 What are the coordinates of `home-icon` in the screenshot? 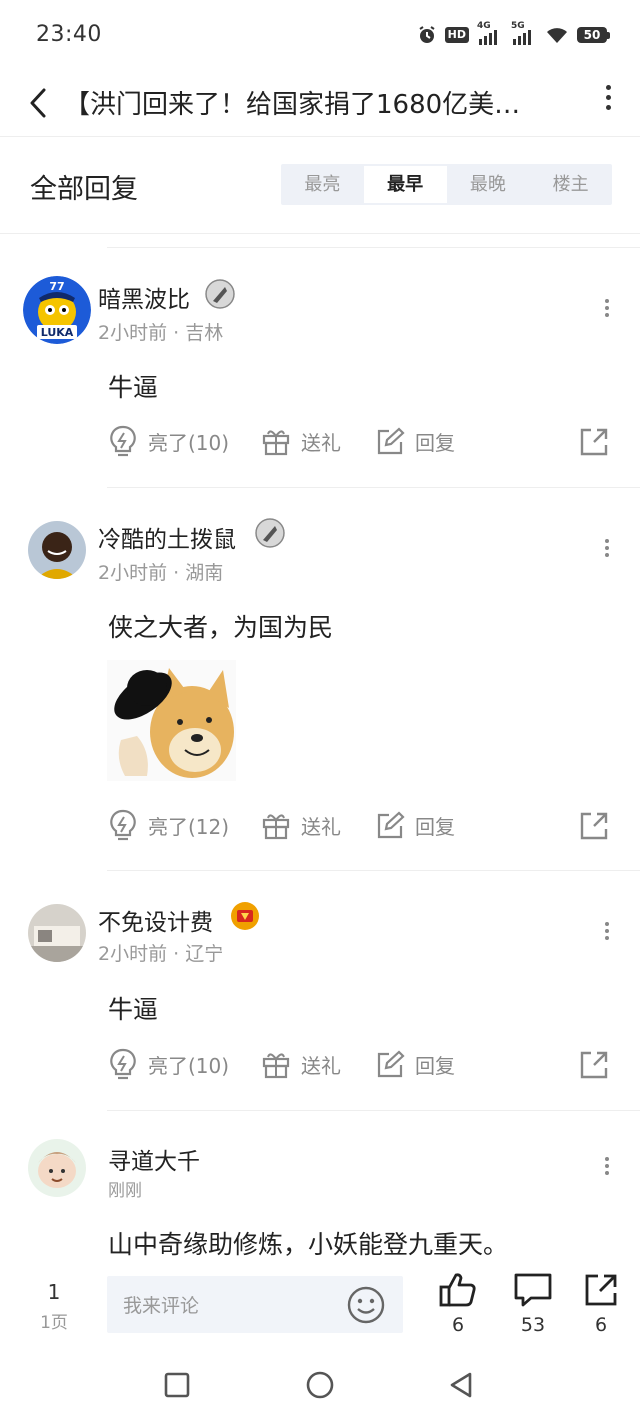 It's located at (320, 1385).